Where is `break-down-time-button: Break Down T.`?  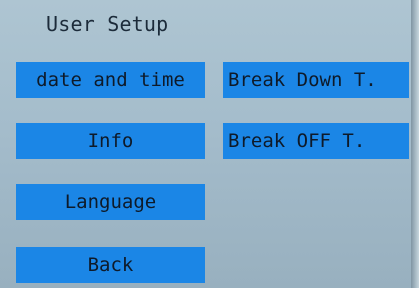 break-down-time-button: Break Down T. is located at coordinates (316, 80).